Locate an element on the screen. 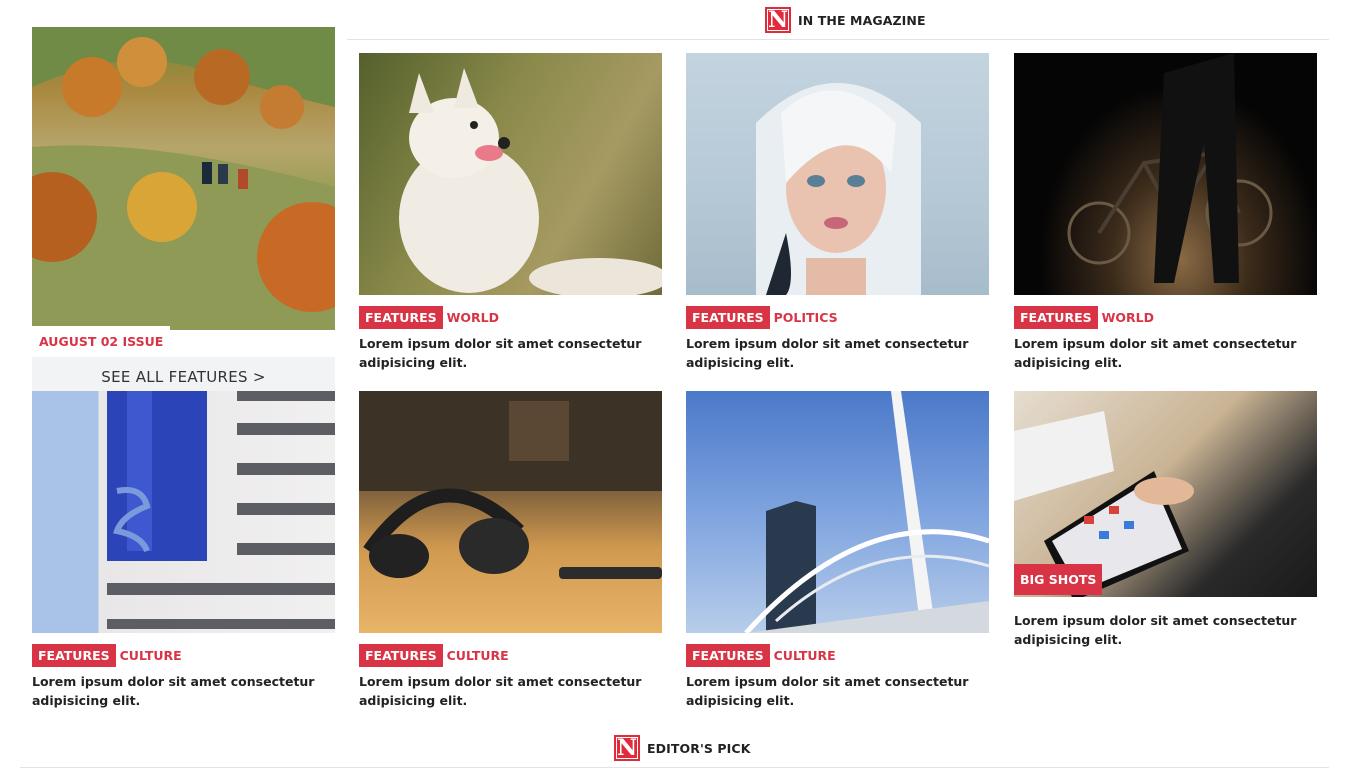  editors-pick-section-header: N EDITOR'S PICK is located at coordinates (682, 748).